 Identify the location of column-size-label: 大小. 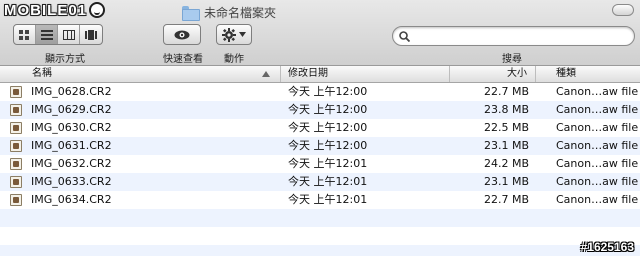
(517, 73).